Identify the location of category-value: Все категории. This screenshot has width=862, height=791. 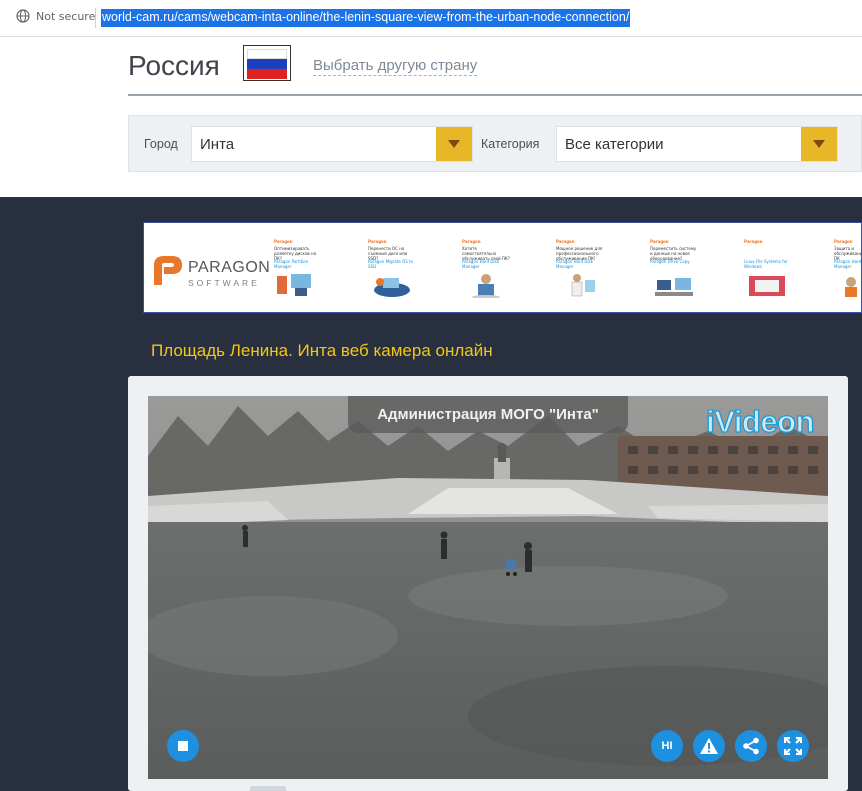
(614, 144).